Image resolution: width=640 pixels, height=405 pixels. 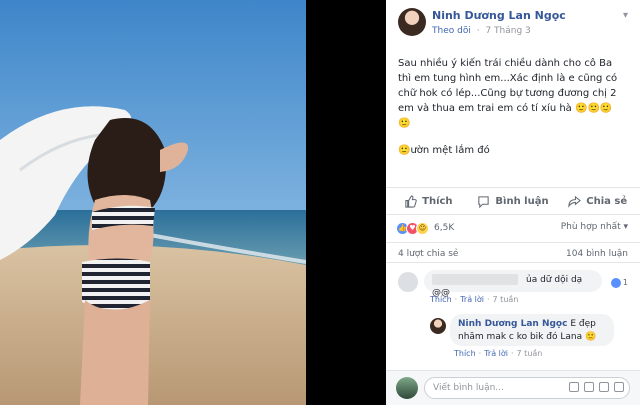 I want to click on author-name: Ninh Dương Lan Ngọc, so click(x=499, y=15).